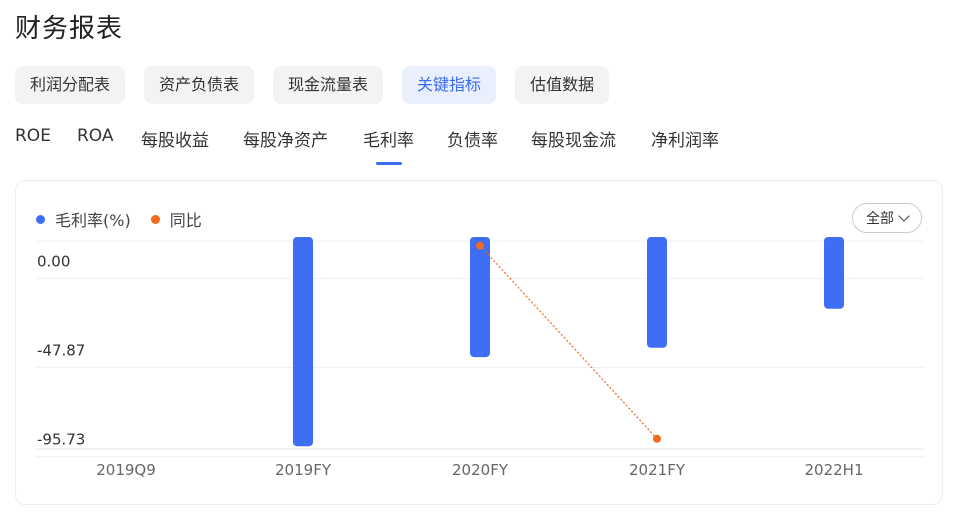  I want to click on y-tick-label: 0.00, so click(53, 262).